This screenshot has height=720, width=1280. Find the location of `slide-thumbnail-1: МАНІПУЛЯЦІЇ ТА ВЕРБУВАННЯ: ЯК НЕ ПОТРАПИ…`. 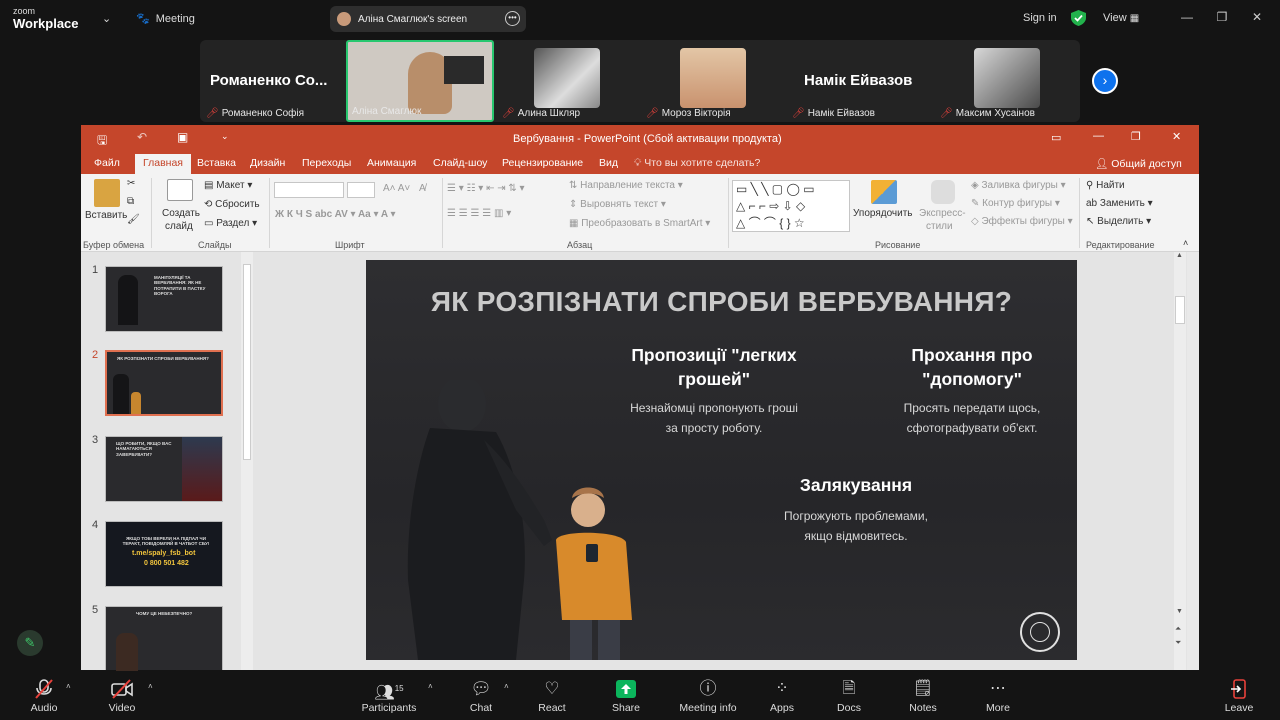

slide-thumbnail-1: МАНІПУЛЯЦІЇ ТА ВЕРБУВАННЯ: ЯК НЕ ПОТРАПИ… is located at coordinates (164, 299).